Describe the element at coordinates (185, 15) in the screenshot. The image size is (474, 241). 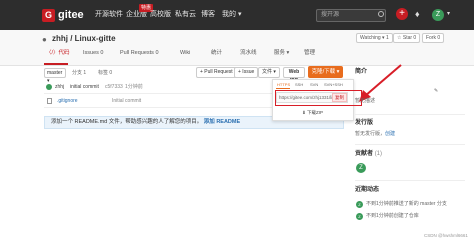
I see `nav-private-cloud: 私有云` at that location.